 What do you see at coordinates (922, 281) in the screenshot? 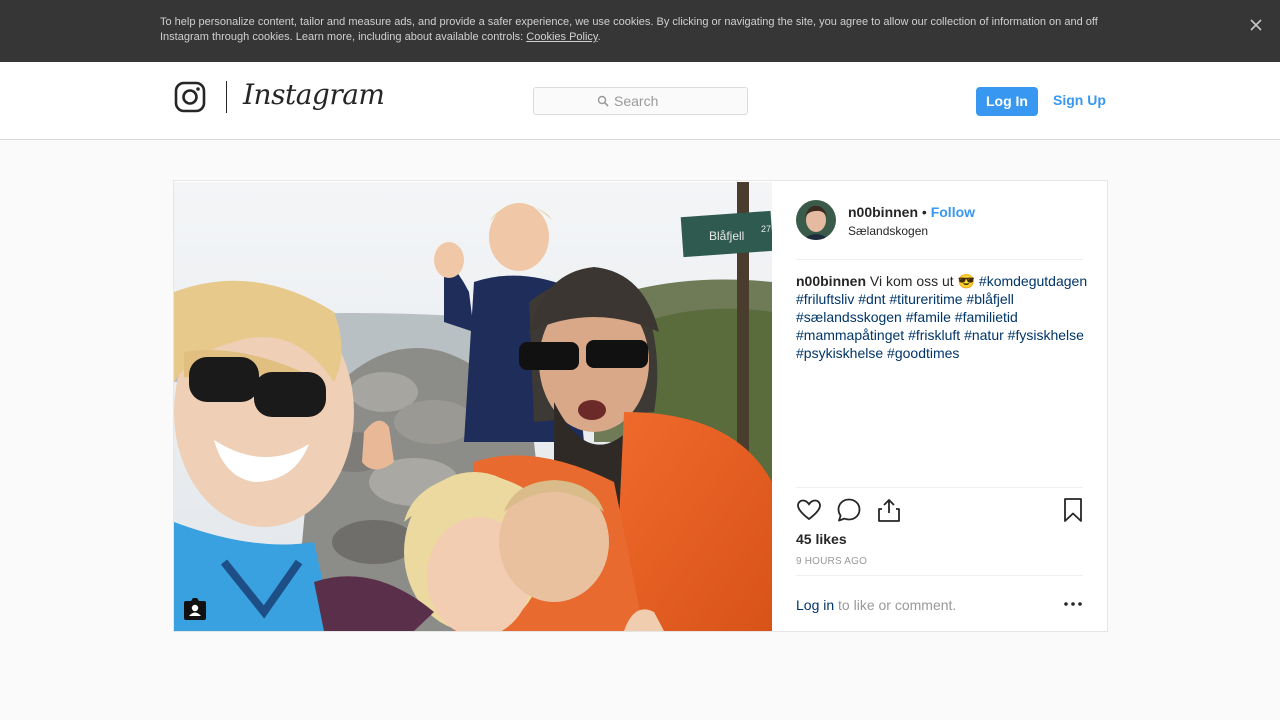
I see `caption-text: Vi kom oss ut 😎` at bounding box center [922, 281].